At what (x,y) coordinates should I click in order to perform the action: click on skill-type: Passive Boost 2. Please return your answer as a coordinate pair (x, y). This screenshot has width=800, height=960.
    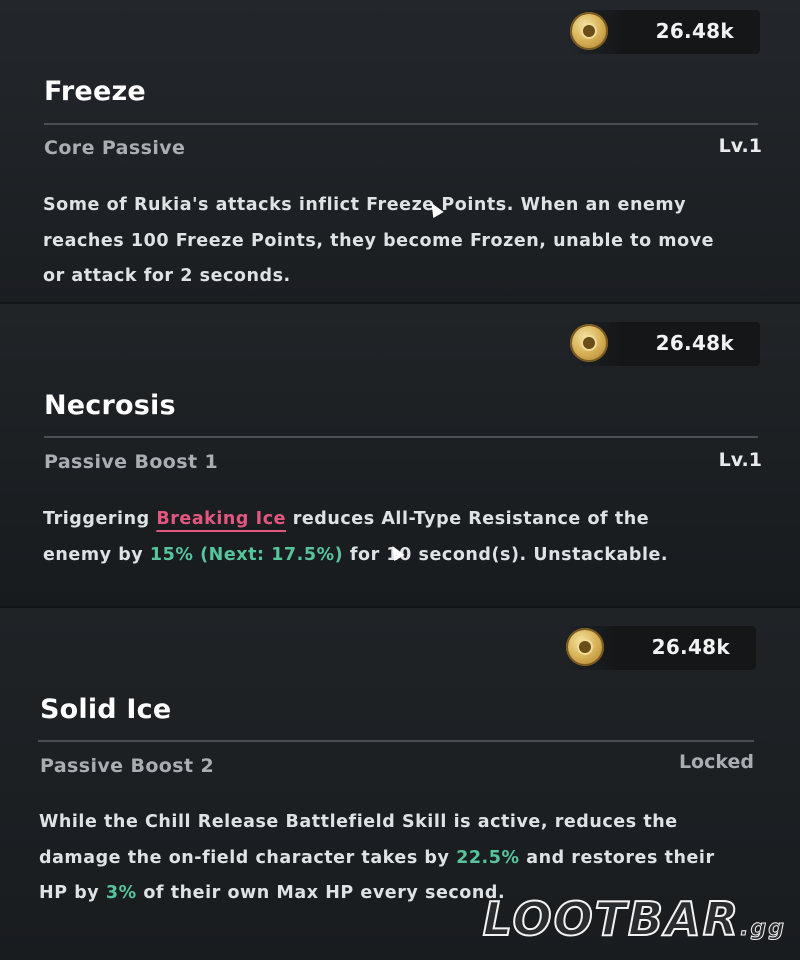
    Looking at the image, I should click on (127, 766).